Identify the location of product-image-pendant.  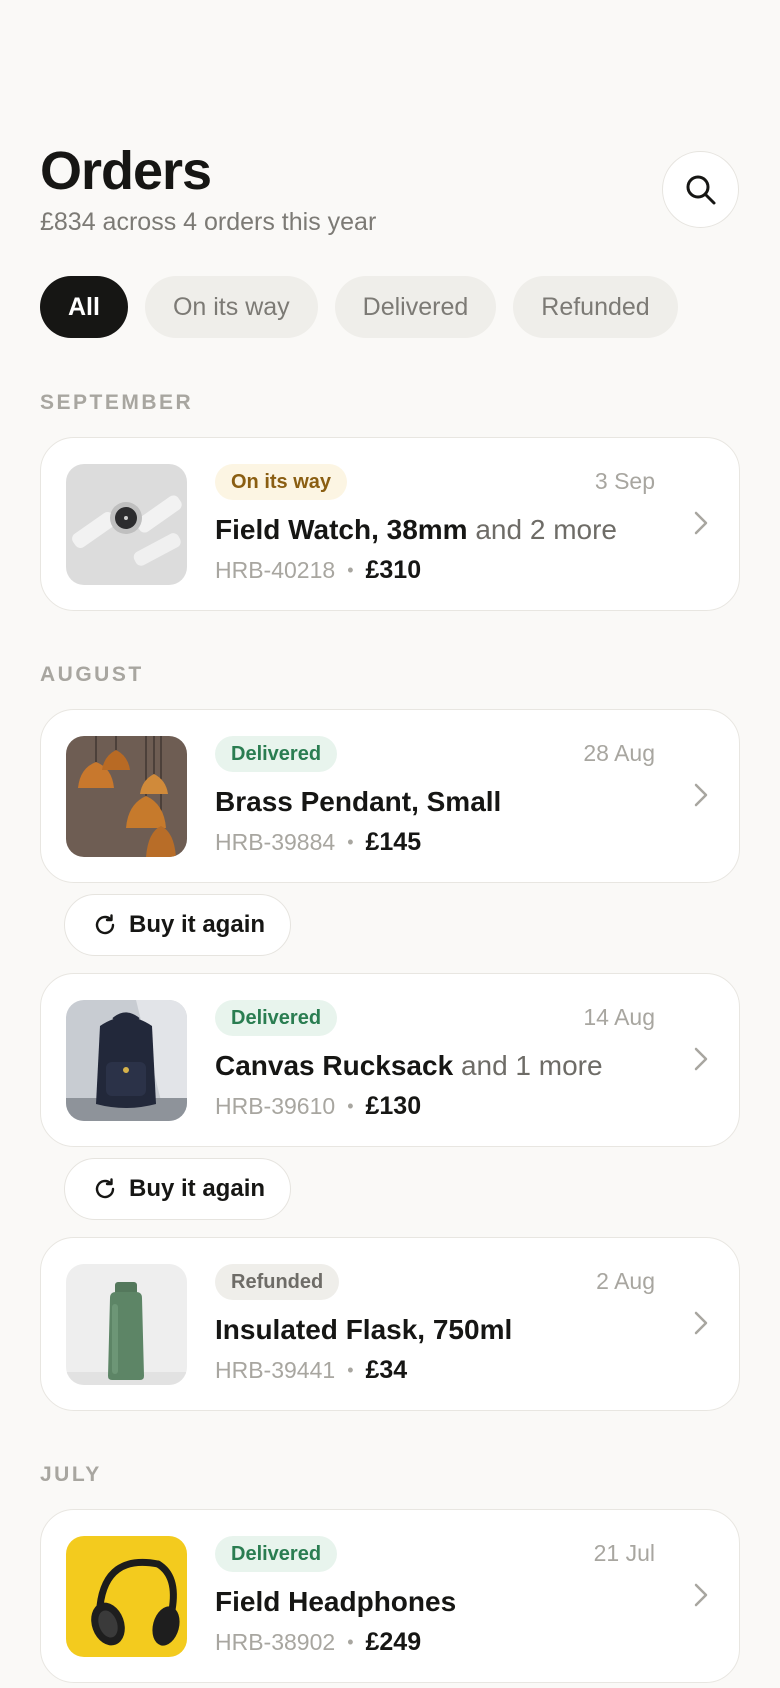
(126, 796).